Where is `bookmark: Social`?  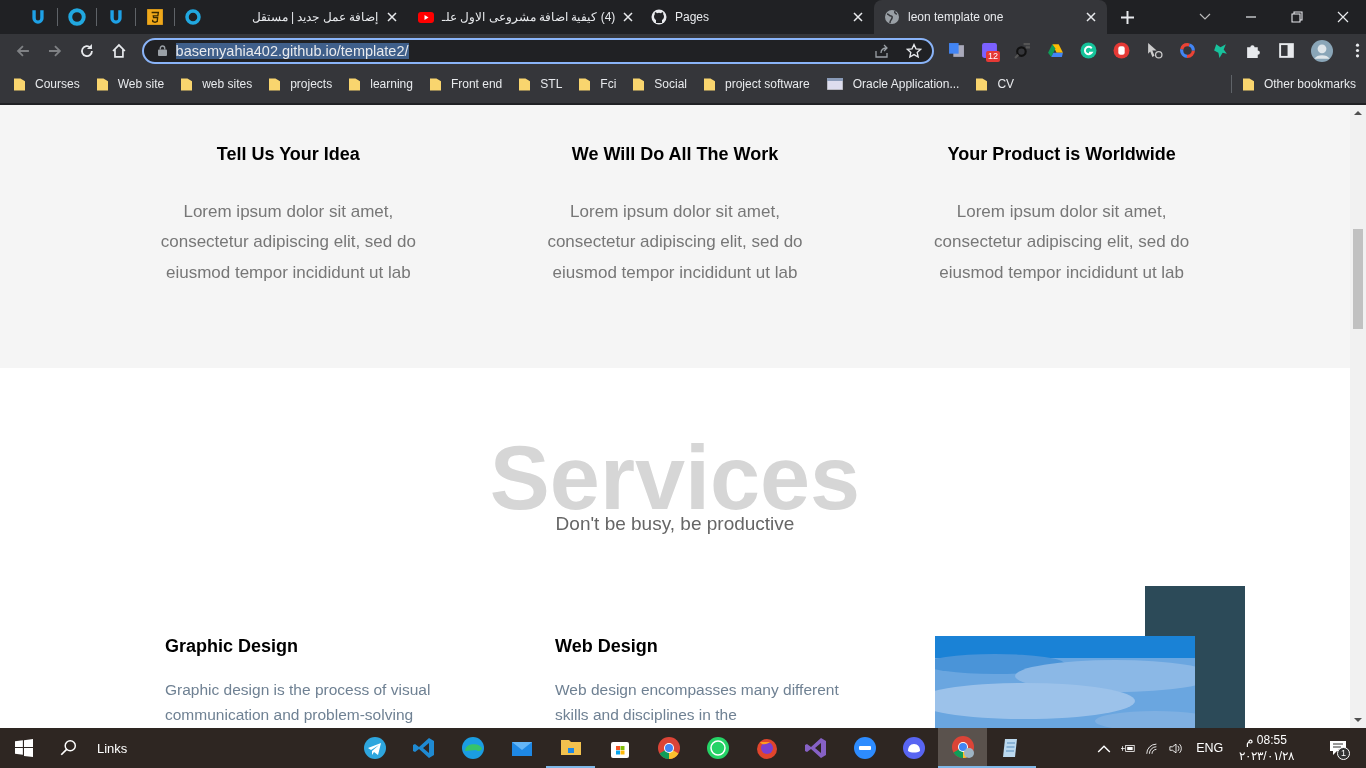 bookmark: Social is located at coordinates (660, 84).